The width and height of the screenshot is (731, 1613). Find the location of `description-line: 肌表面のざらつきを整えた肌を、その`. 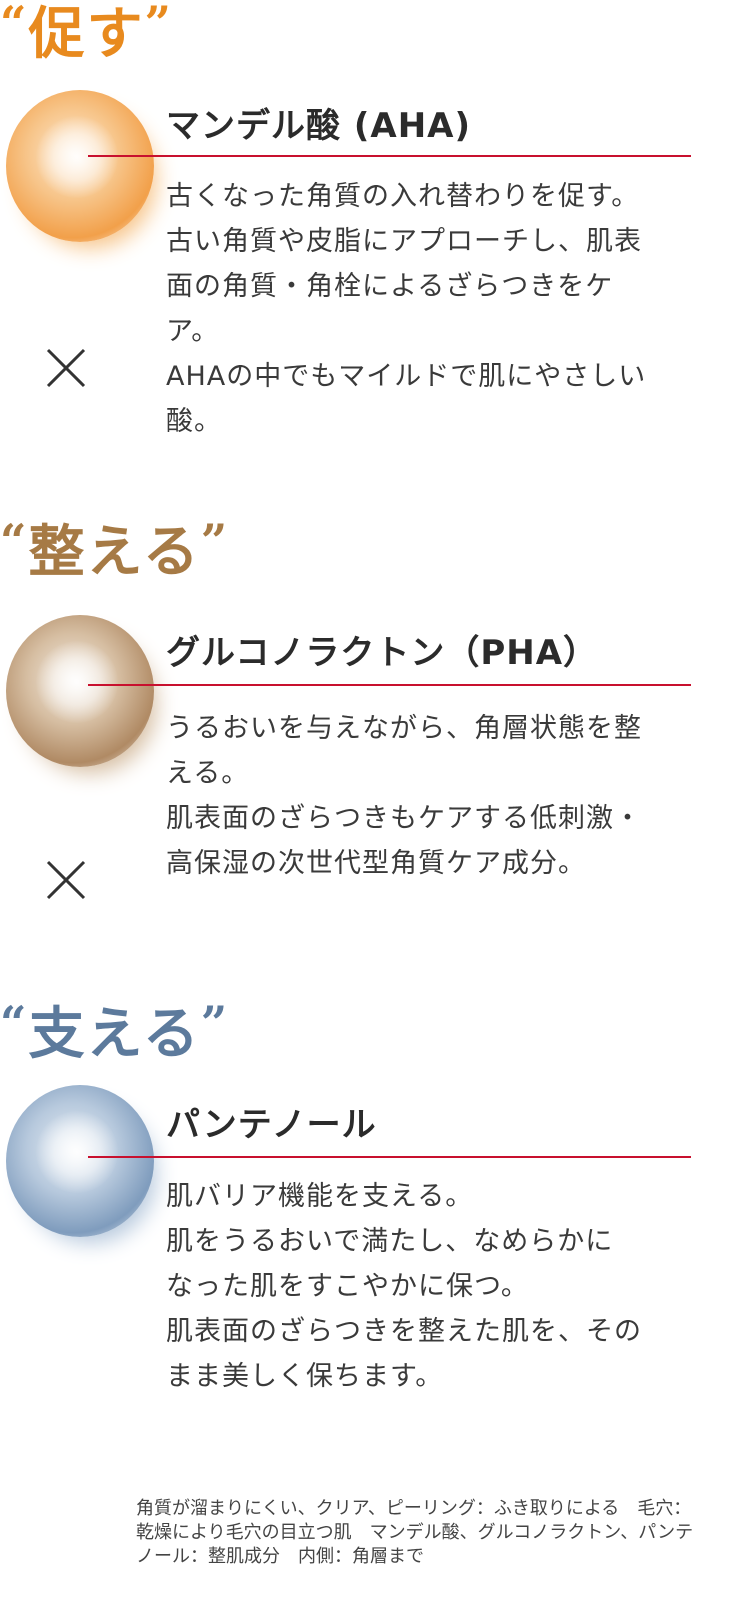

description-line: 肌表面のざらつきを整えた肌を、その is located at coordinates (404, 1331).